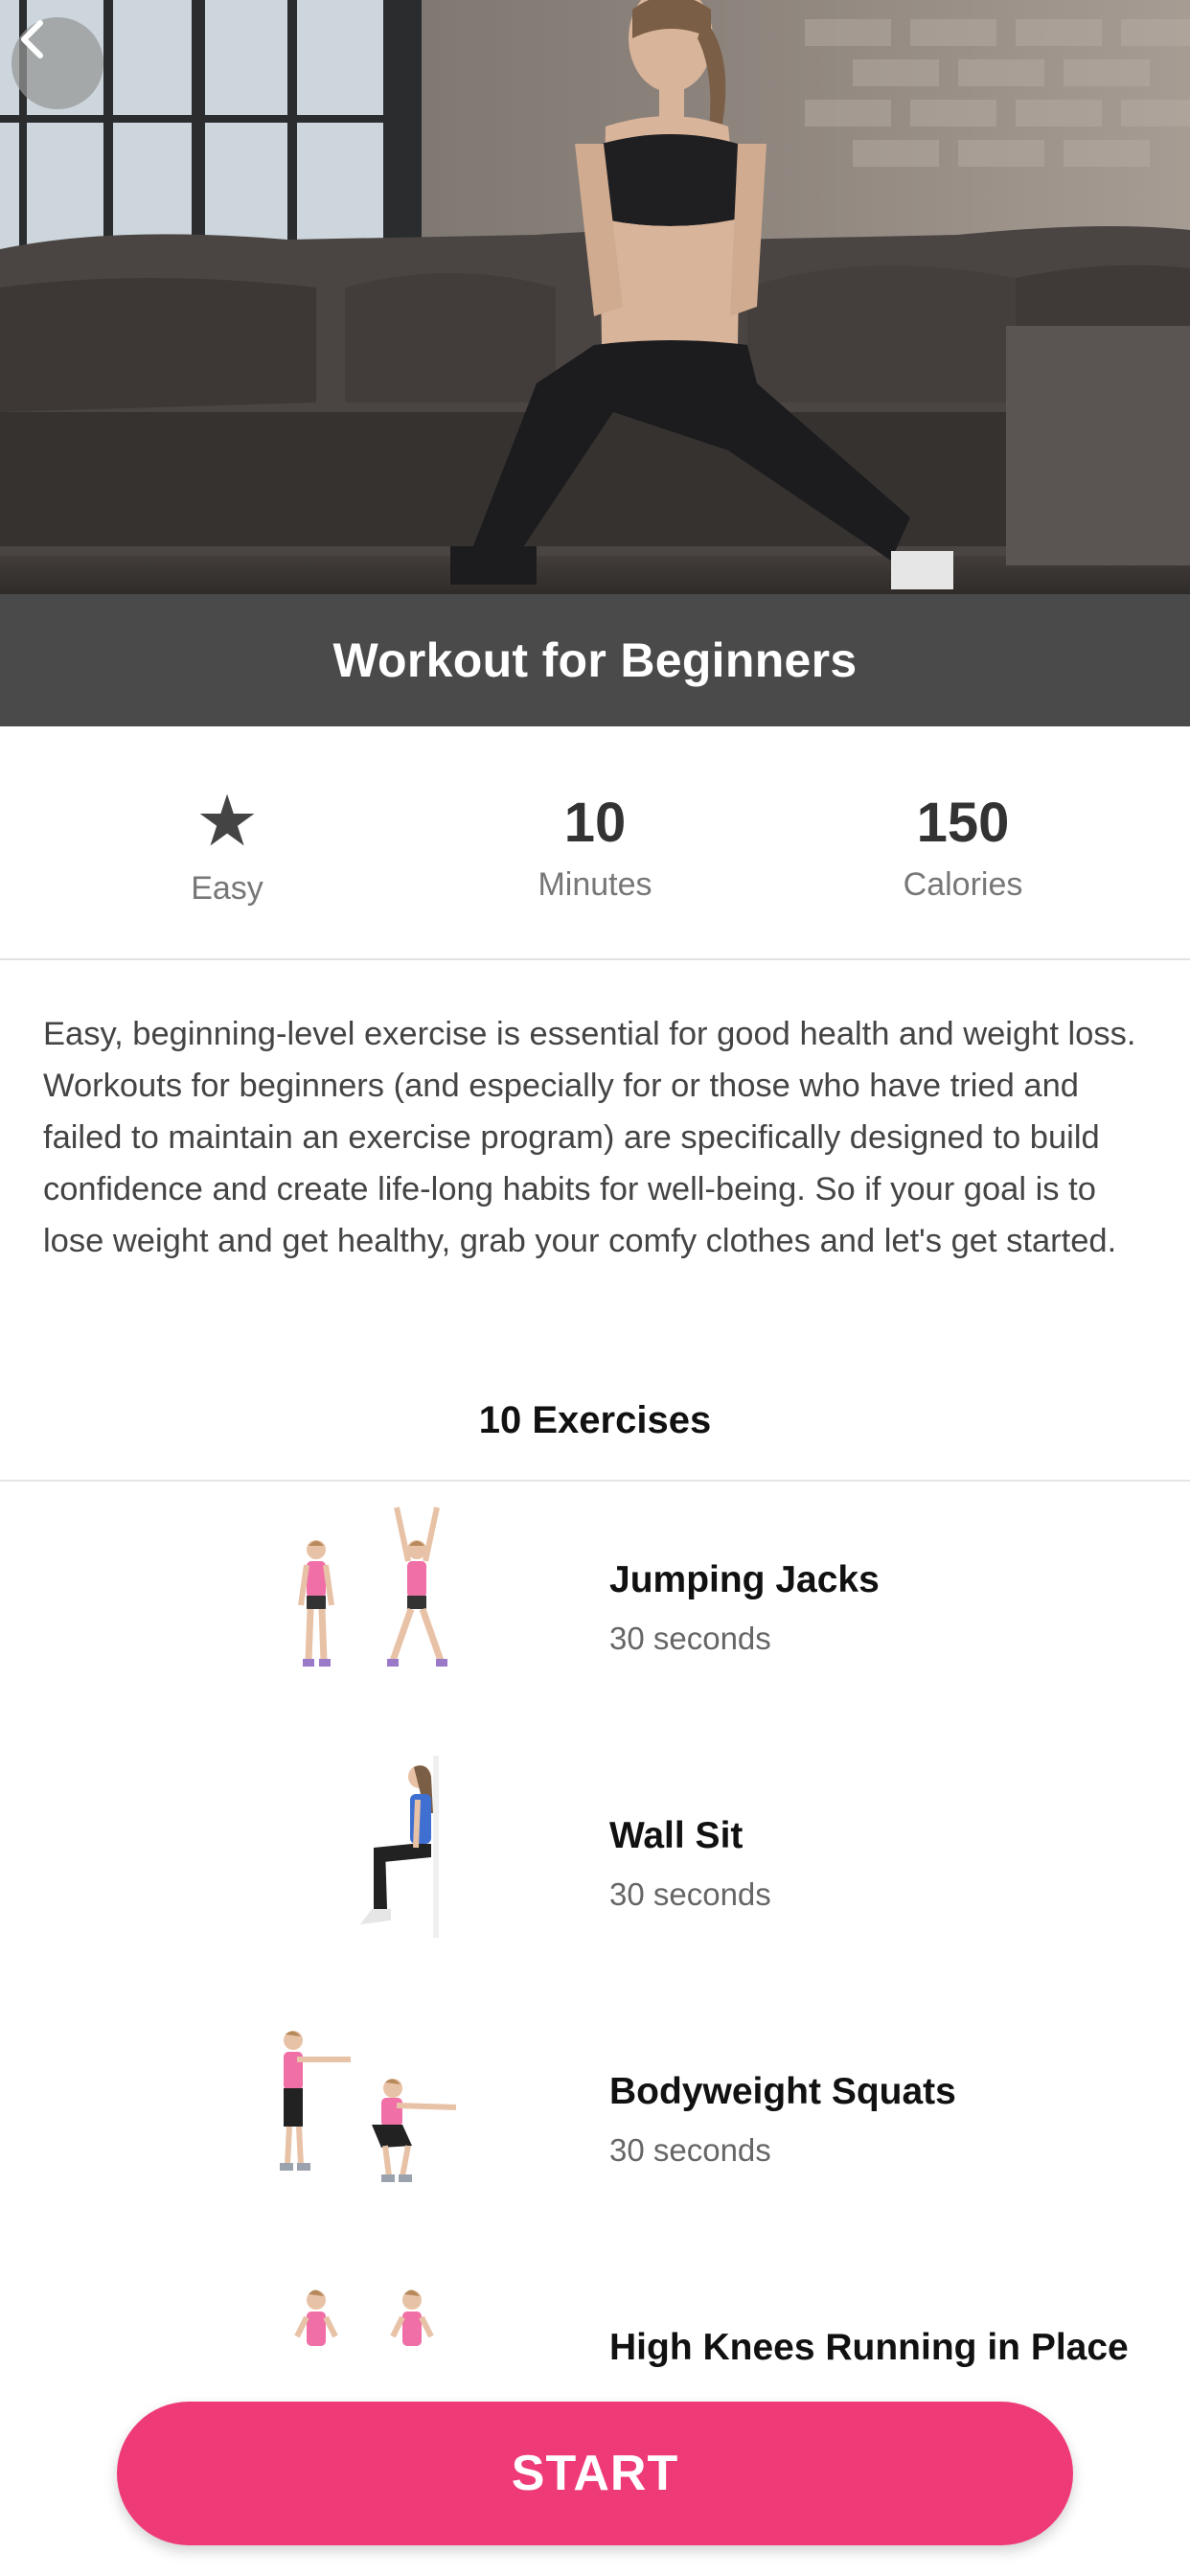  I want to click on workout-stats: ★ Easy 10 Minutes 150 Calories, so click(595, 843).